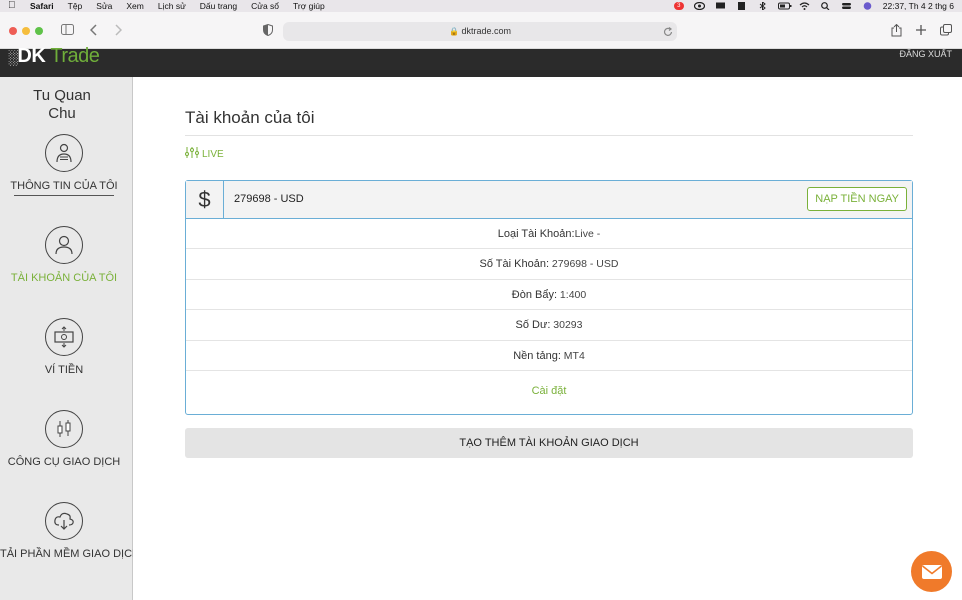 The width and height of the screenshot is (962, 600). What do you see at coordinates (205, 199) in the screenshot?
I see `dollar-icon: $` at bounding box center [205, 199].